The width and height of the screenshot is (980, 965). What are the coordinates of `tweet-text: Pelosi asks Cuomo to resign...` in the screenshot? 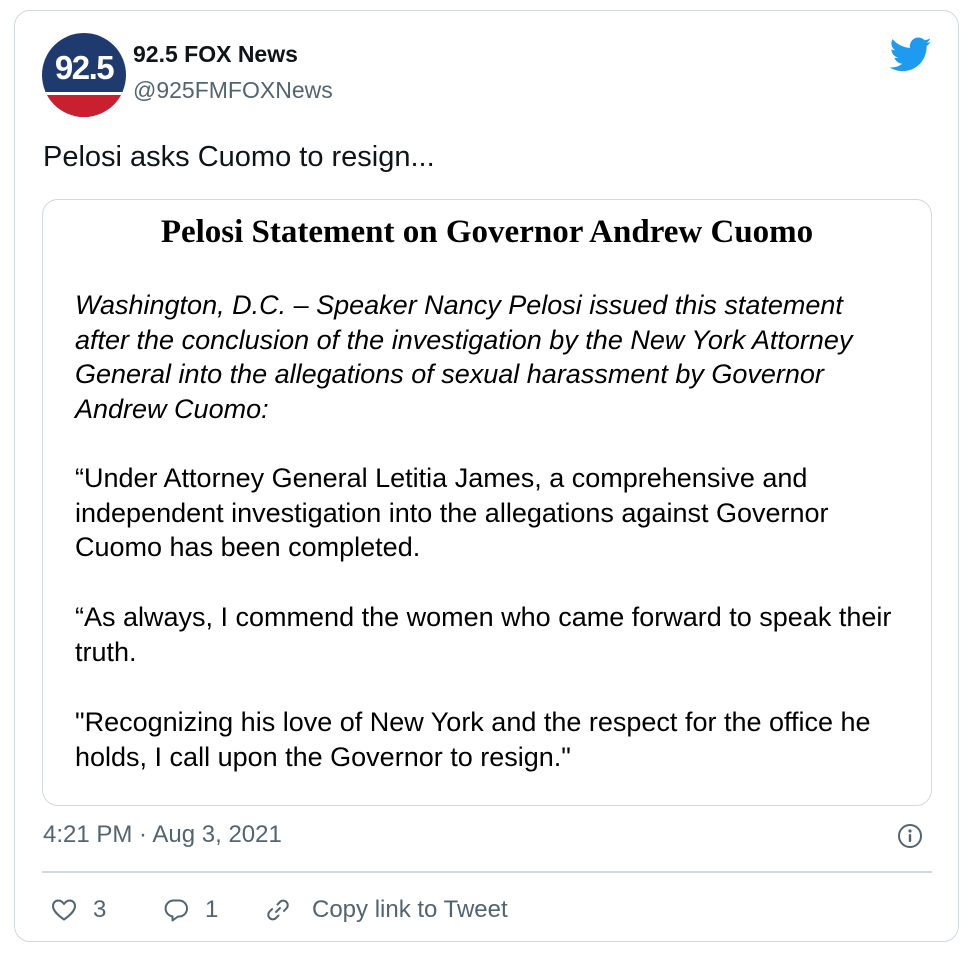 It's located at (239, 157).